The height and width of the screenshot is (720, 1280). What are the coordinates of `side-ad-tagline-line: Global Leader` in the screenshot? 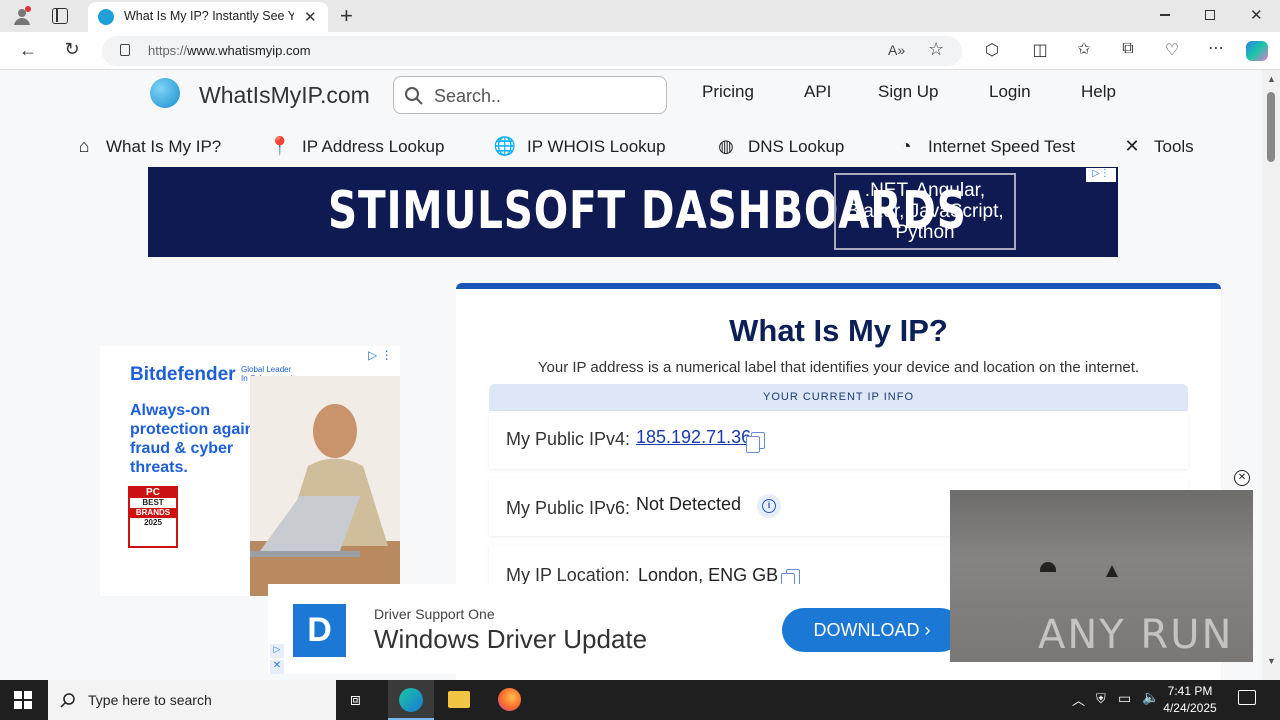 It's located at (266, 369).